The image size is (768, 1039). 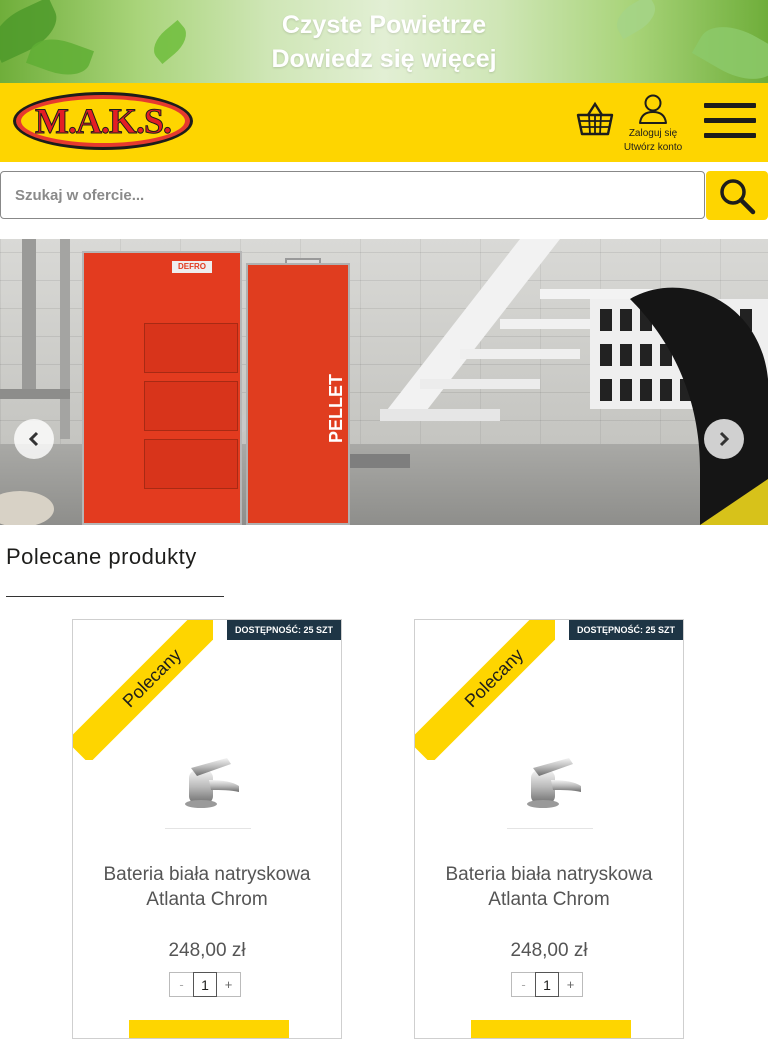 I want to click on user-icon, so click(x=653, y=109).